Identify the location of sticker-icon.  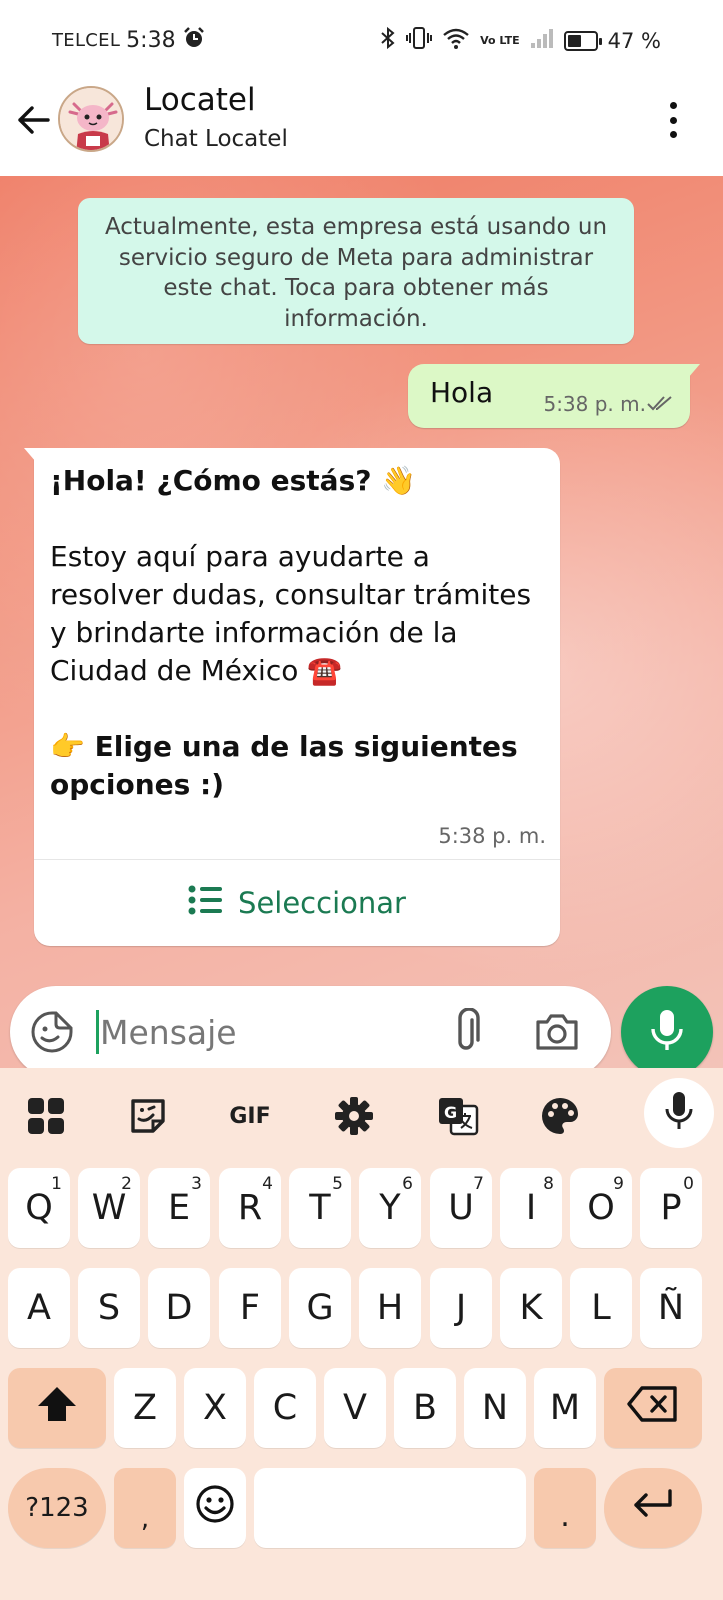
(148, 1116).